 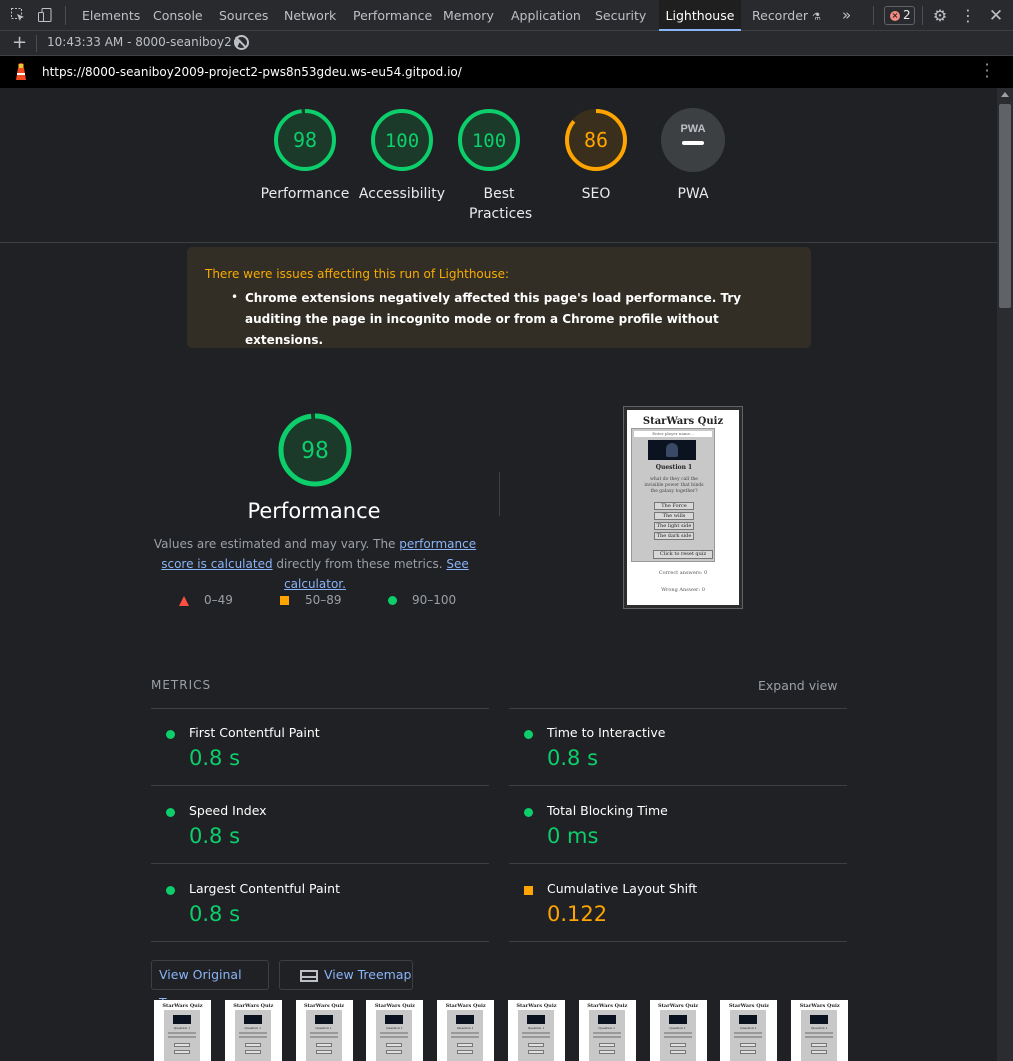 I want to click on gauge-score: 98, so click(x=305, y=140).